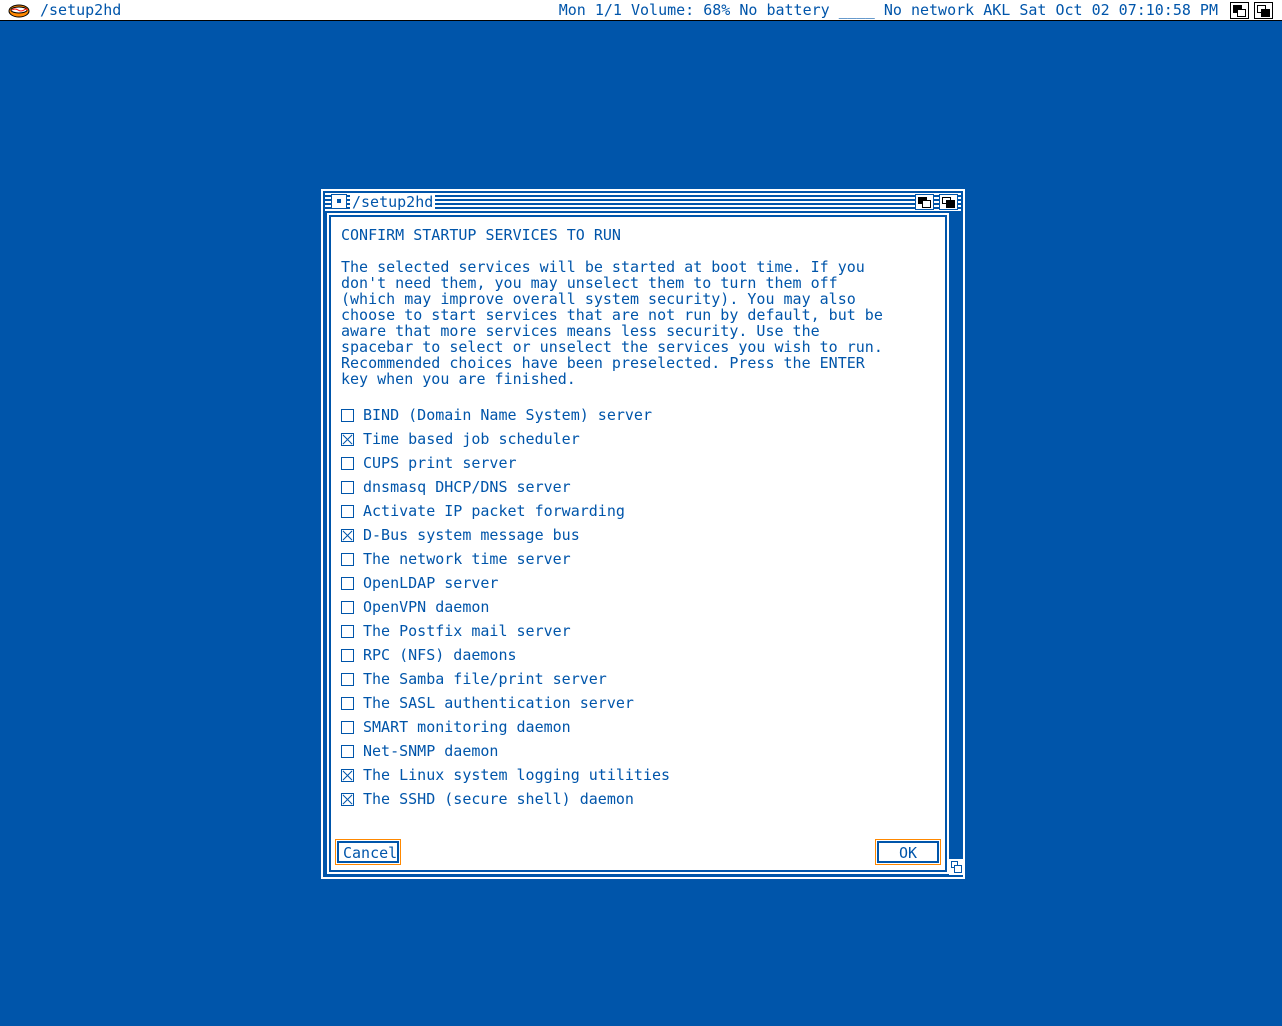 The height and width of the screenshot is (1026, 1282). I want to click on service-label: Time based job scheduler, so click(471, 439).